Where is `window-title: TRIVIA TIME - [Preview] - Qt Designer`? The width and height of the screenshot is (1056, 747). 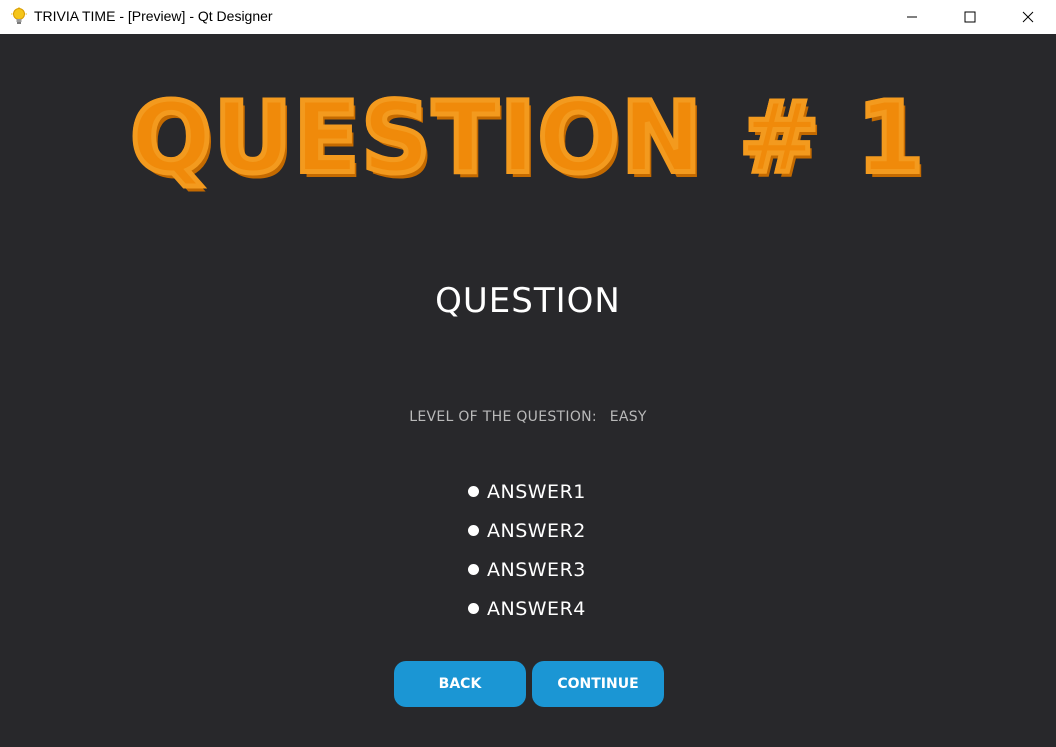
window-title: TRIVIA TIME - [Preview] - Qt Designer is located at coordinates (153, 16).